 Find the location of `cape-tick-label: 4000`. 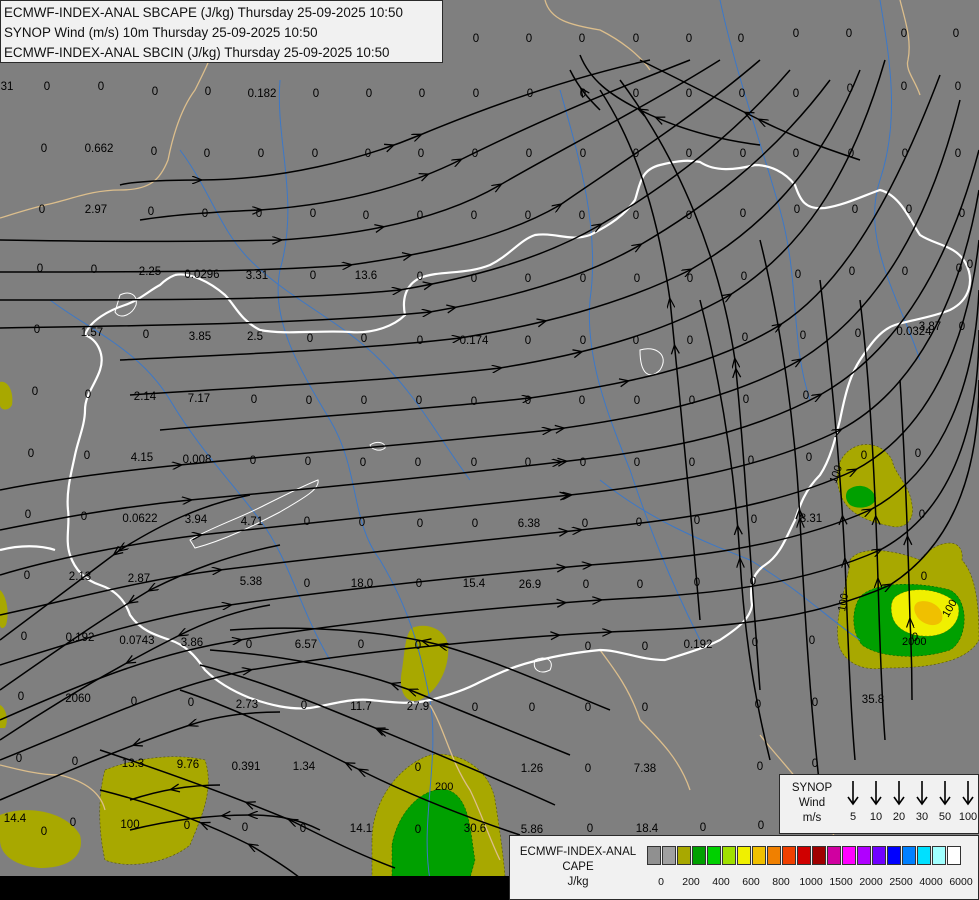

cape-tick-label: 4000 is located at coordinates (931, 882).